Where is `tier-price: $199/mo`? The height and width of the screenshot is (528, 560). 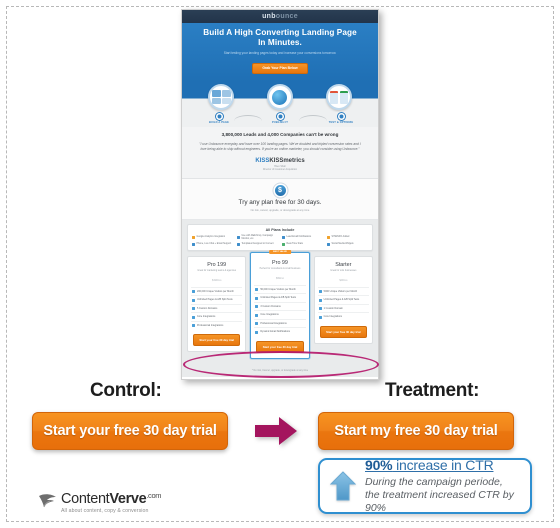
tier-price: $199/mo is located at coordinates (216, 279).